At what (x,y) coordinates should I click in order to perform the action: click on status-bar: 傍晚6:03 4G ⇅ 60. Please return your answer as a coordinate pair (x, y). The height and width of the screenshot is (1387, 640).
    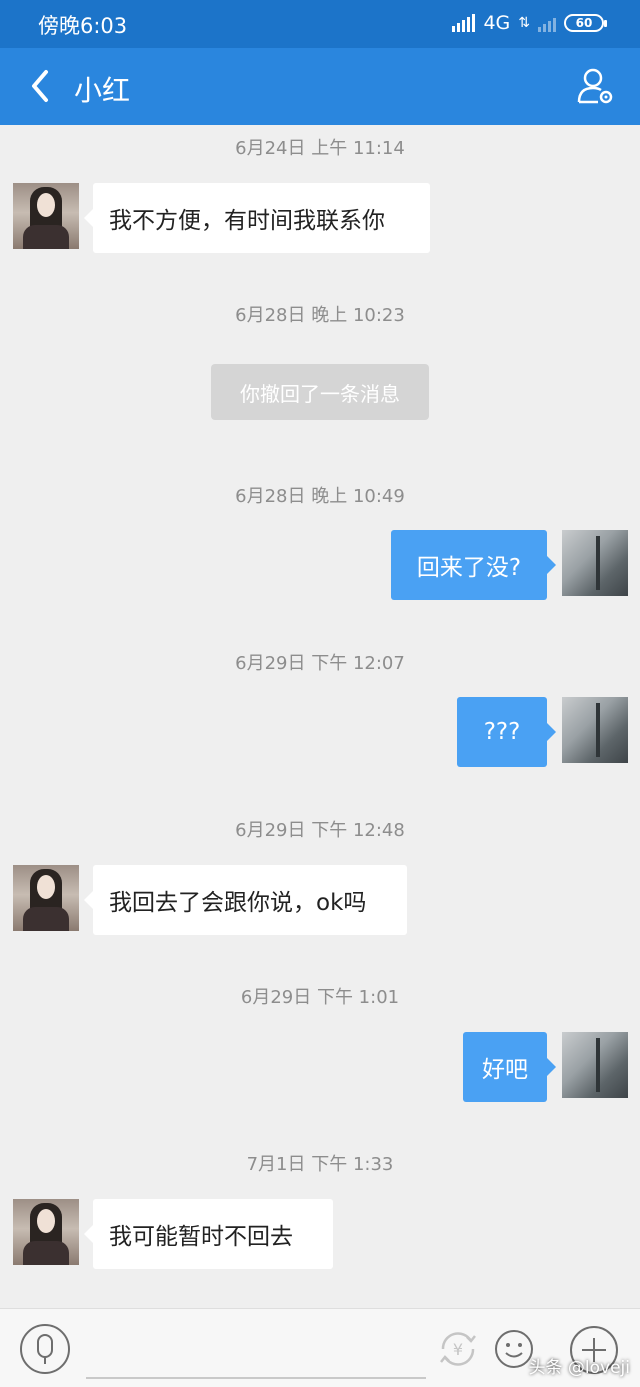
    Looking at the image, I should click on (320, 24).